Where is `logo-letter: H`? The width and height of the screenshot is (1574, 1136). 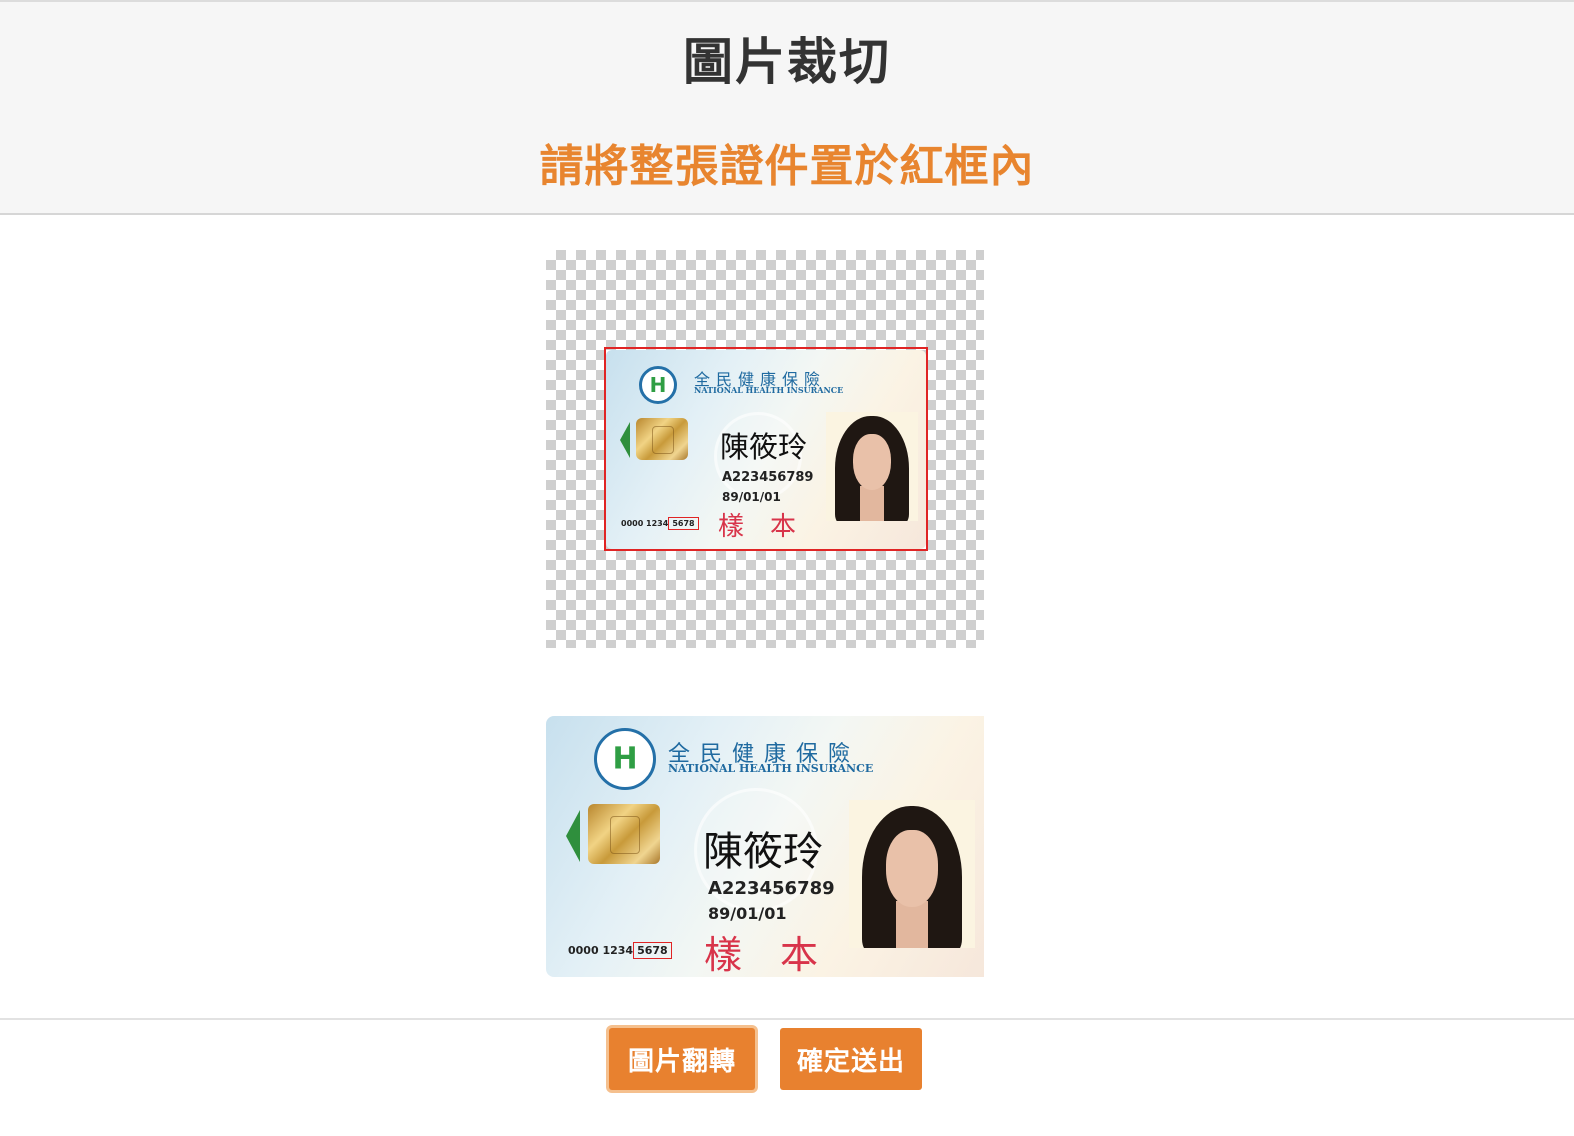 logo-letter: H is located at coordinates (625, 759).